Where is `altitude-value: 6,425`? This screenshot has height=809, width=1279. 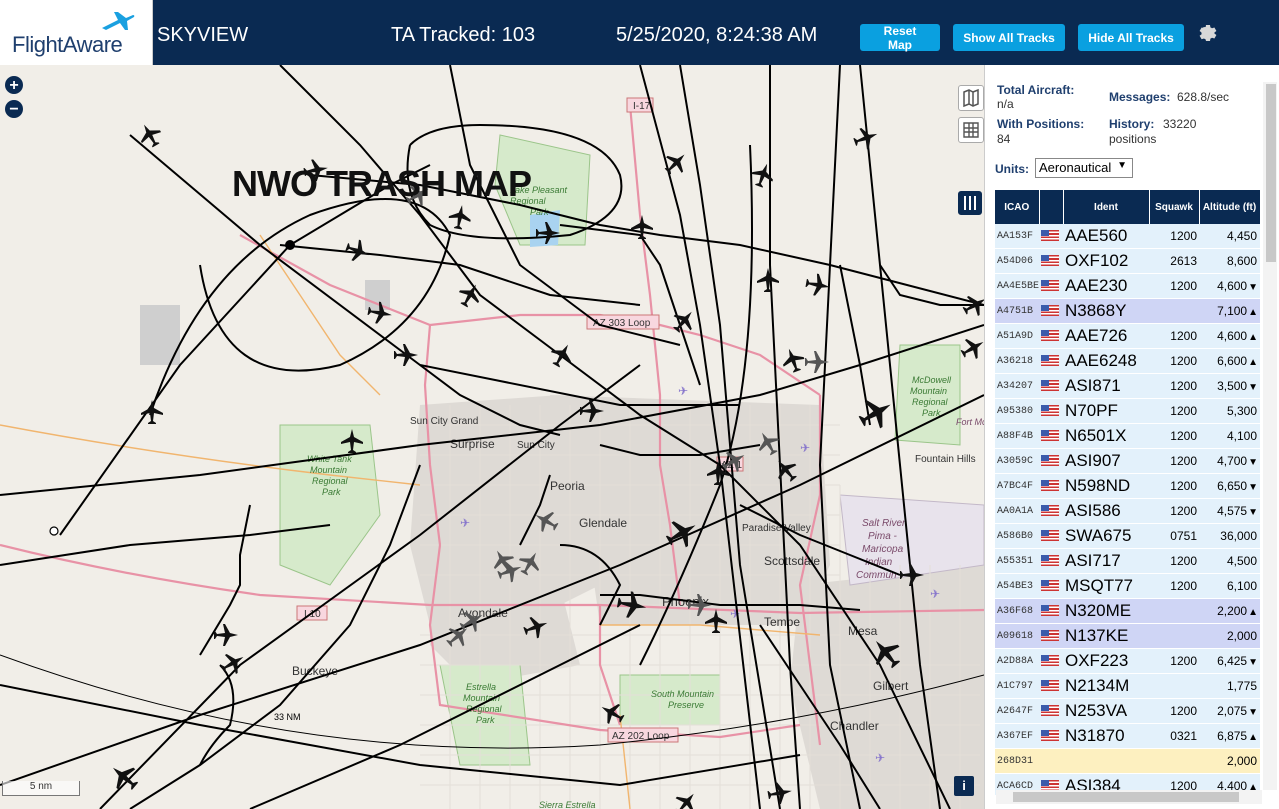
altitude-value: 6,425 is located at coordinates (1232, 661).